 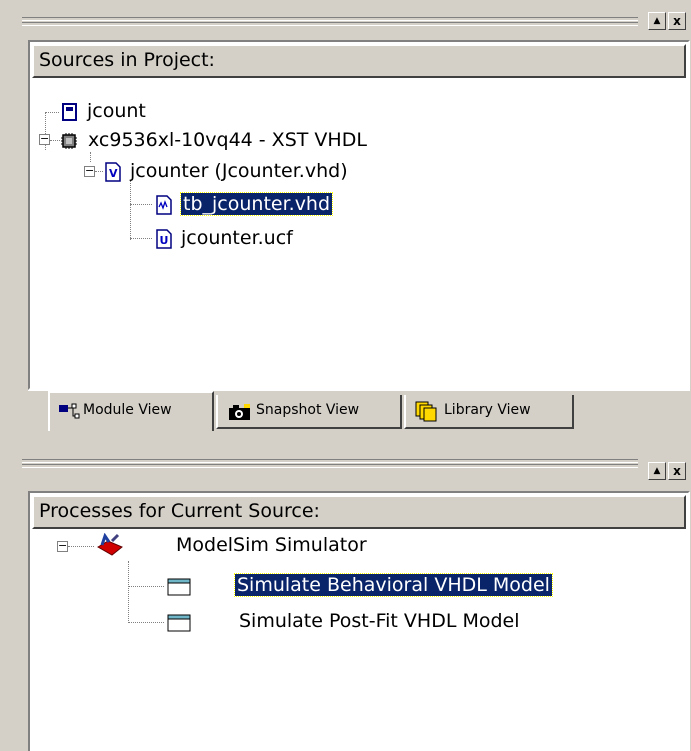 I want to click on chip-icon, so click(x=69, y=141).